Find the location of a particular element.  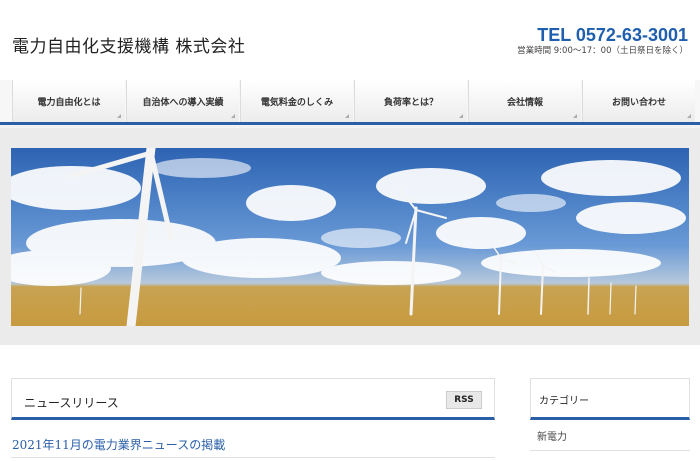

category-item-new-power: 新電力 is located at coordinates (552, 435).